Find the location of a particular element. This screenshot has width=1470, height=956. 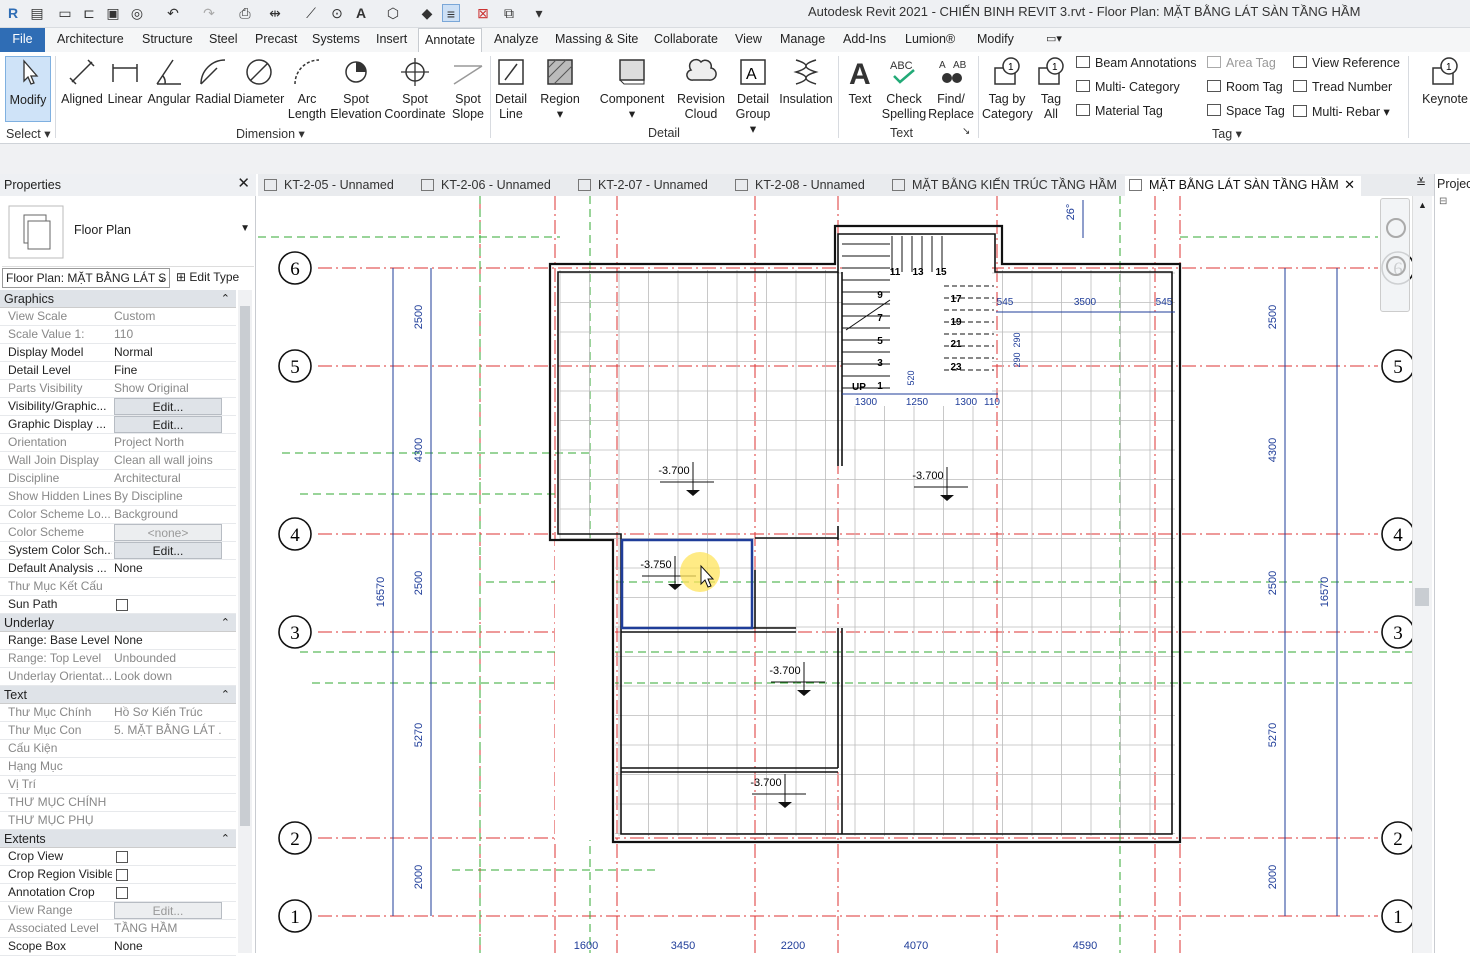

property-row-annotation-crop: Annotation Crop is located at coordinates (118, 893).